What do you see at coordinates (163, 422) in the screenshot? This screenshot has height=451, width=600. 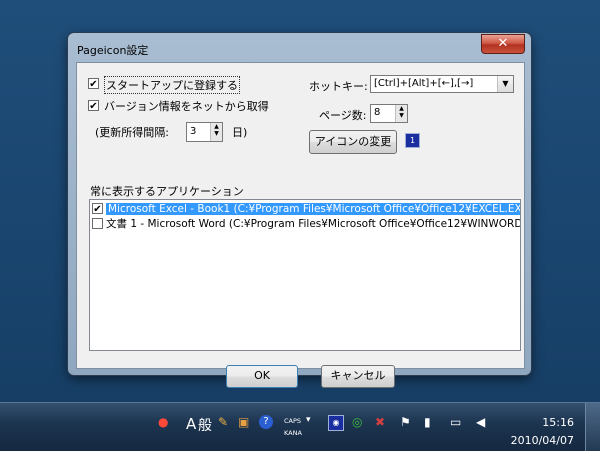 I see `alert-icon: ●` at bounding box center [163, 422].